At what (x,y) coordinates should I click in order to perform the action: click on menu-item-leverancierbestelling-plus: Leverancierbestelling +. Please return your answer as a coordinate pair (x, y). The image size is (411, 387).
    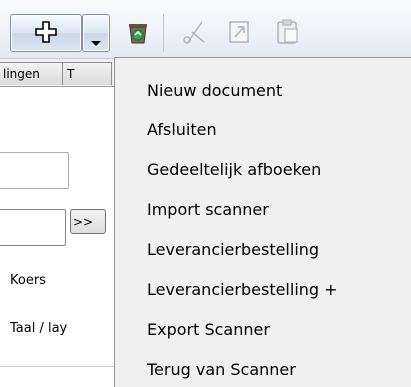
    Looking at the image, I should click on (278, 290).